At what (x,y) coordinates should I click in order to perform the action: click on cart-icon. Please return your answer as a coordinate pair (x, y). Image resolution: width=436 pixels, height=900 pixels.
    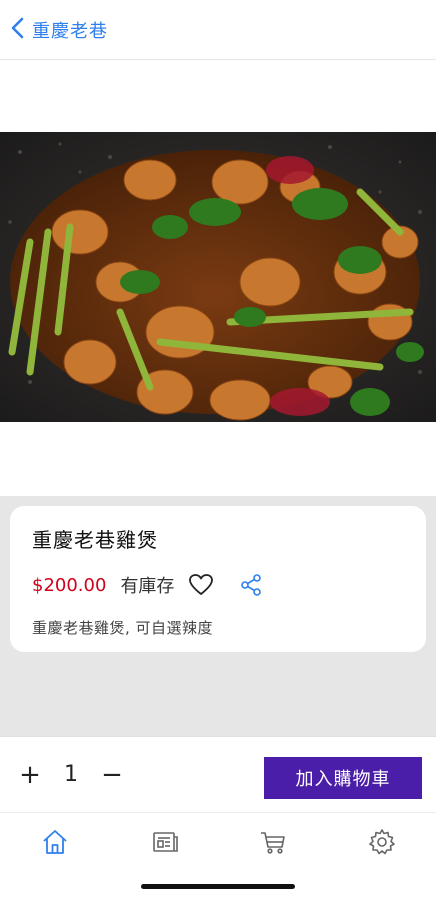
    Looking at the image, I should click on (273, 842).